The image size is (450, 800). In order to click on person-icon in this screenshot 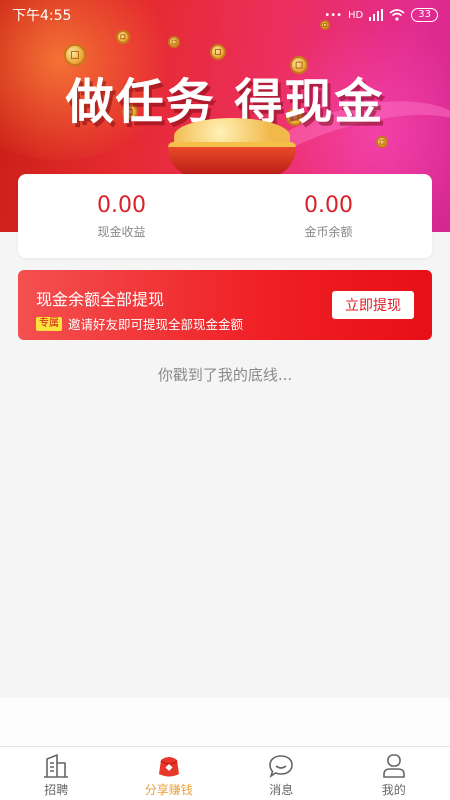, I will do `click(393, 766)`.